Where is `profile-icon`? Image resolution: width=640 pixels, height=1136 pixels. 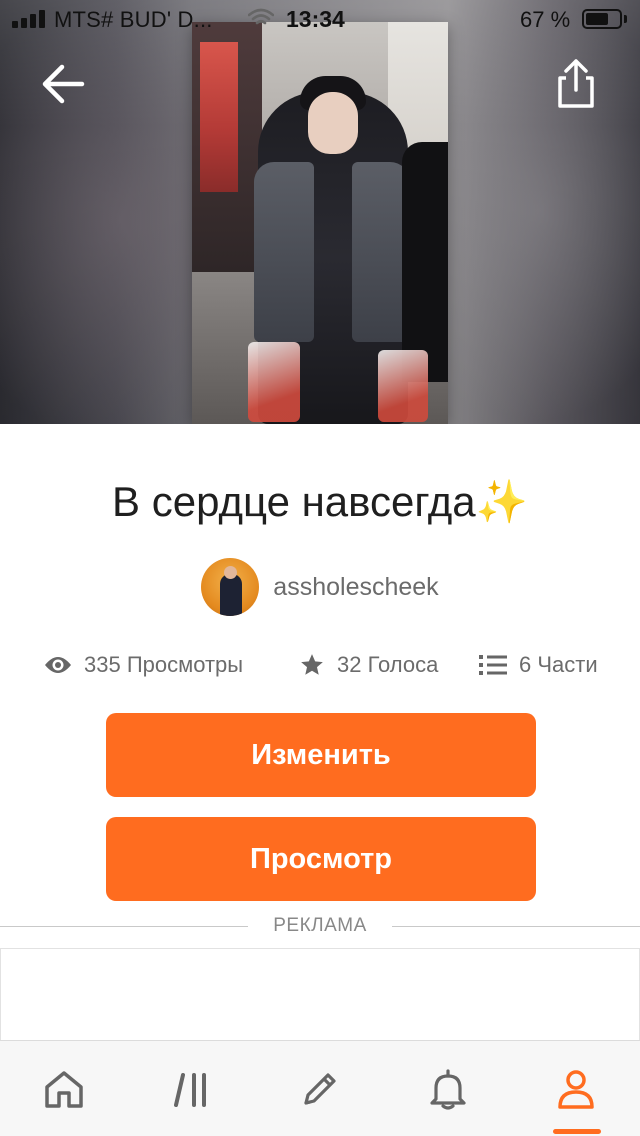
profile-icon is located at coordinates (576, 1089).